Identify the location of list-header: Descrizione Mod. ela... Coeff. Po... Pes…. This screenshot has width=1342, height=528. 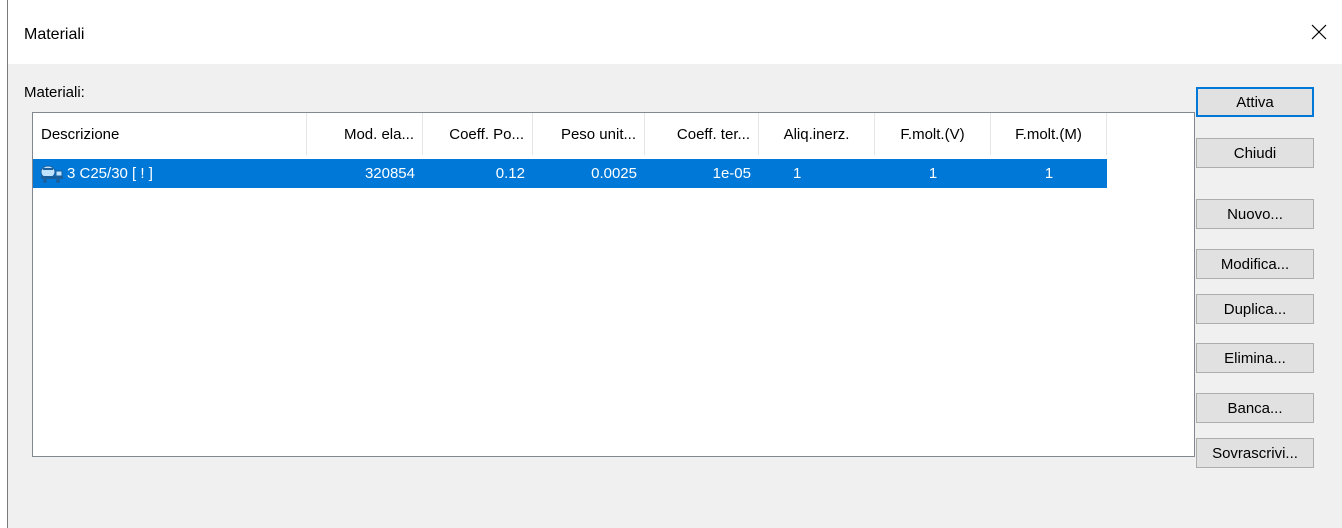
(570, 134).